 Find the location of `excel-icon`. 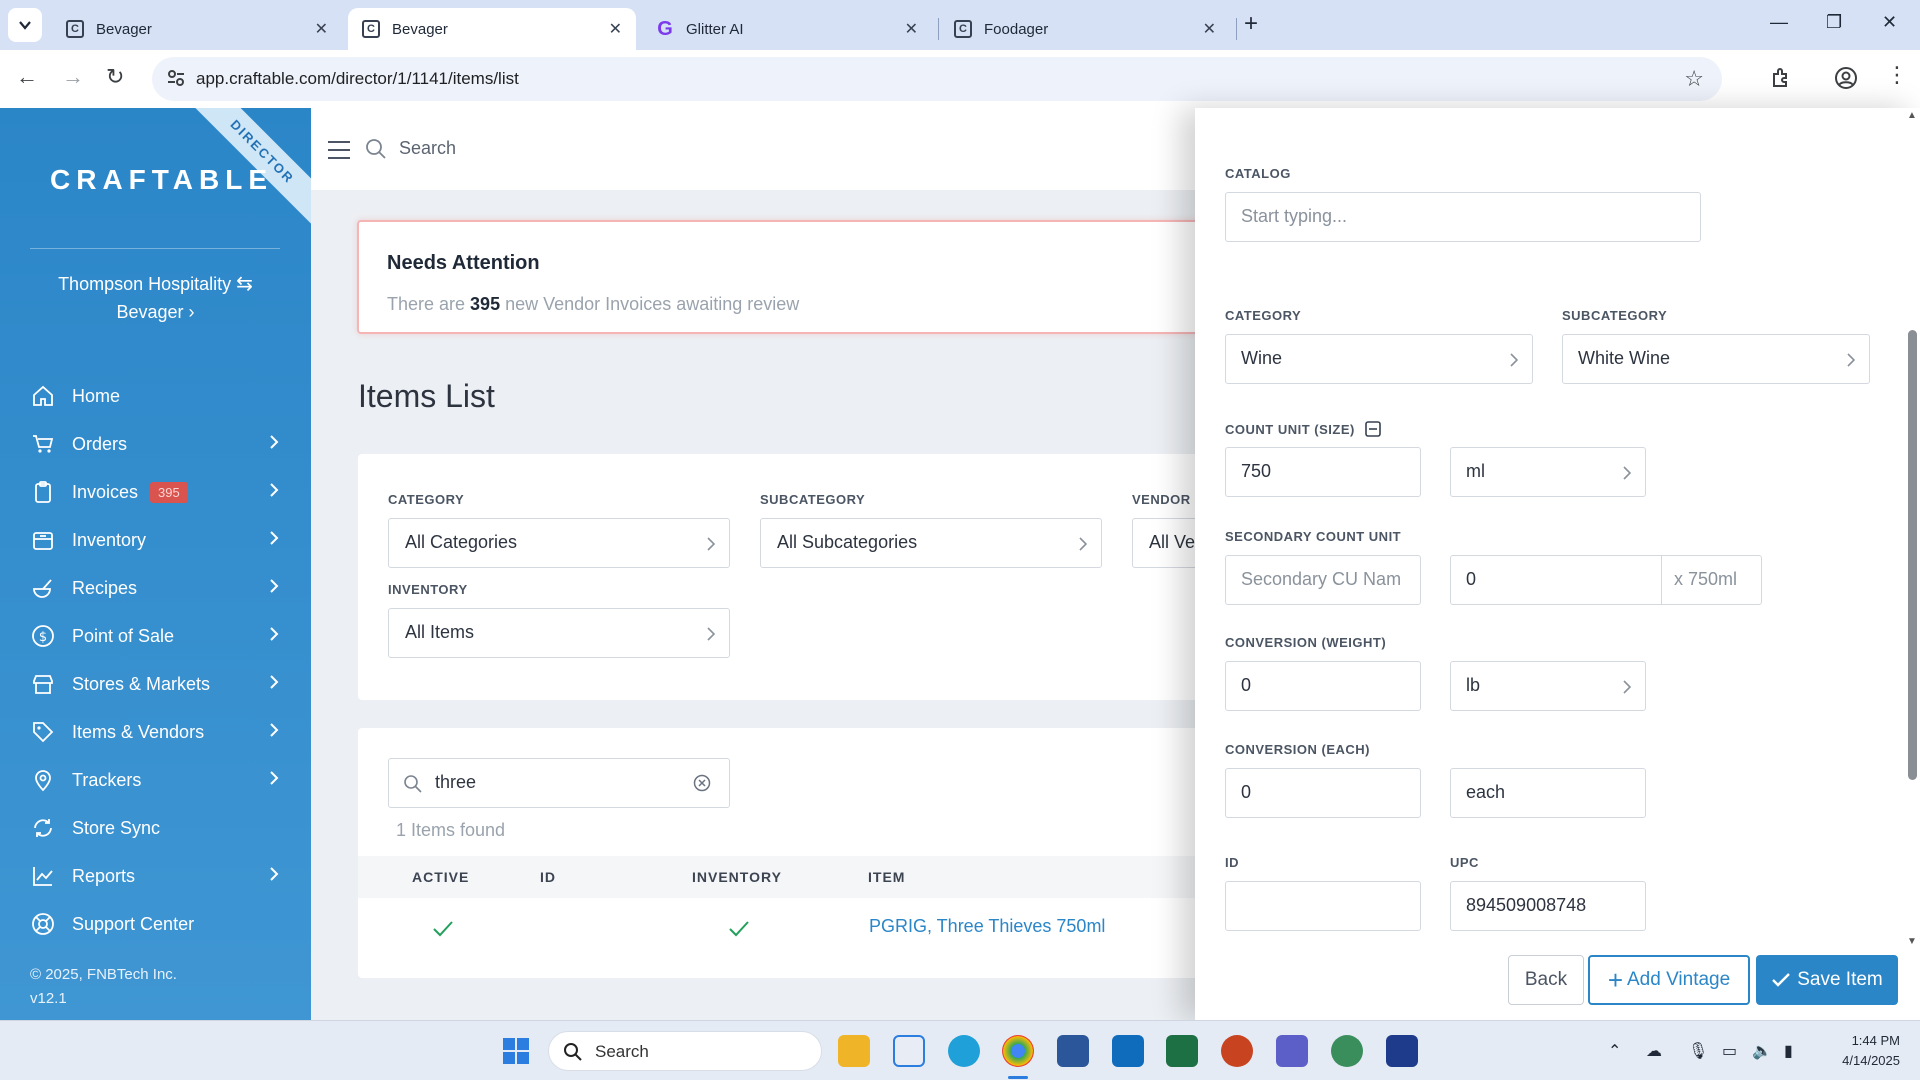

excel-icon is located at coordinates (1182, 1051).